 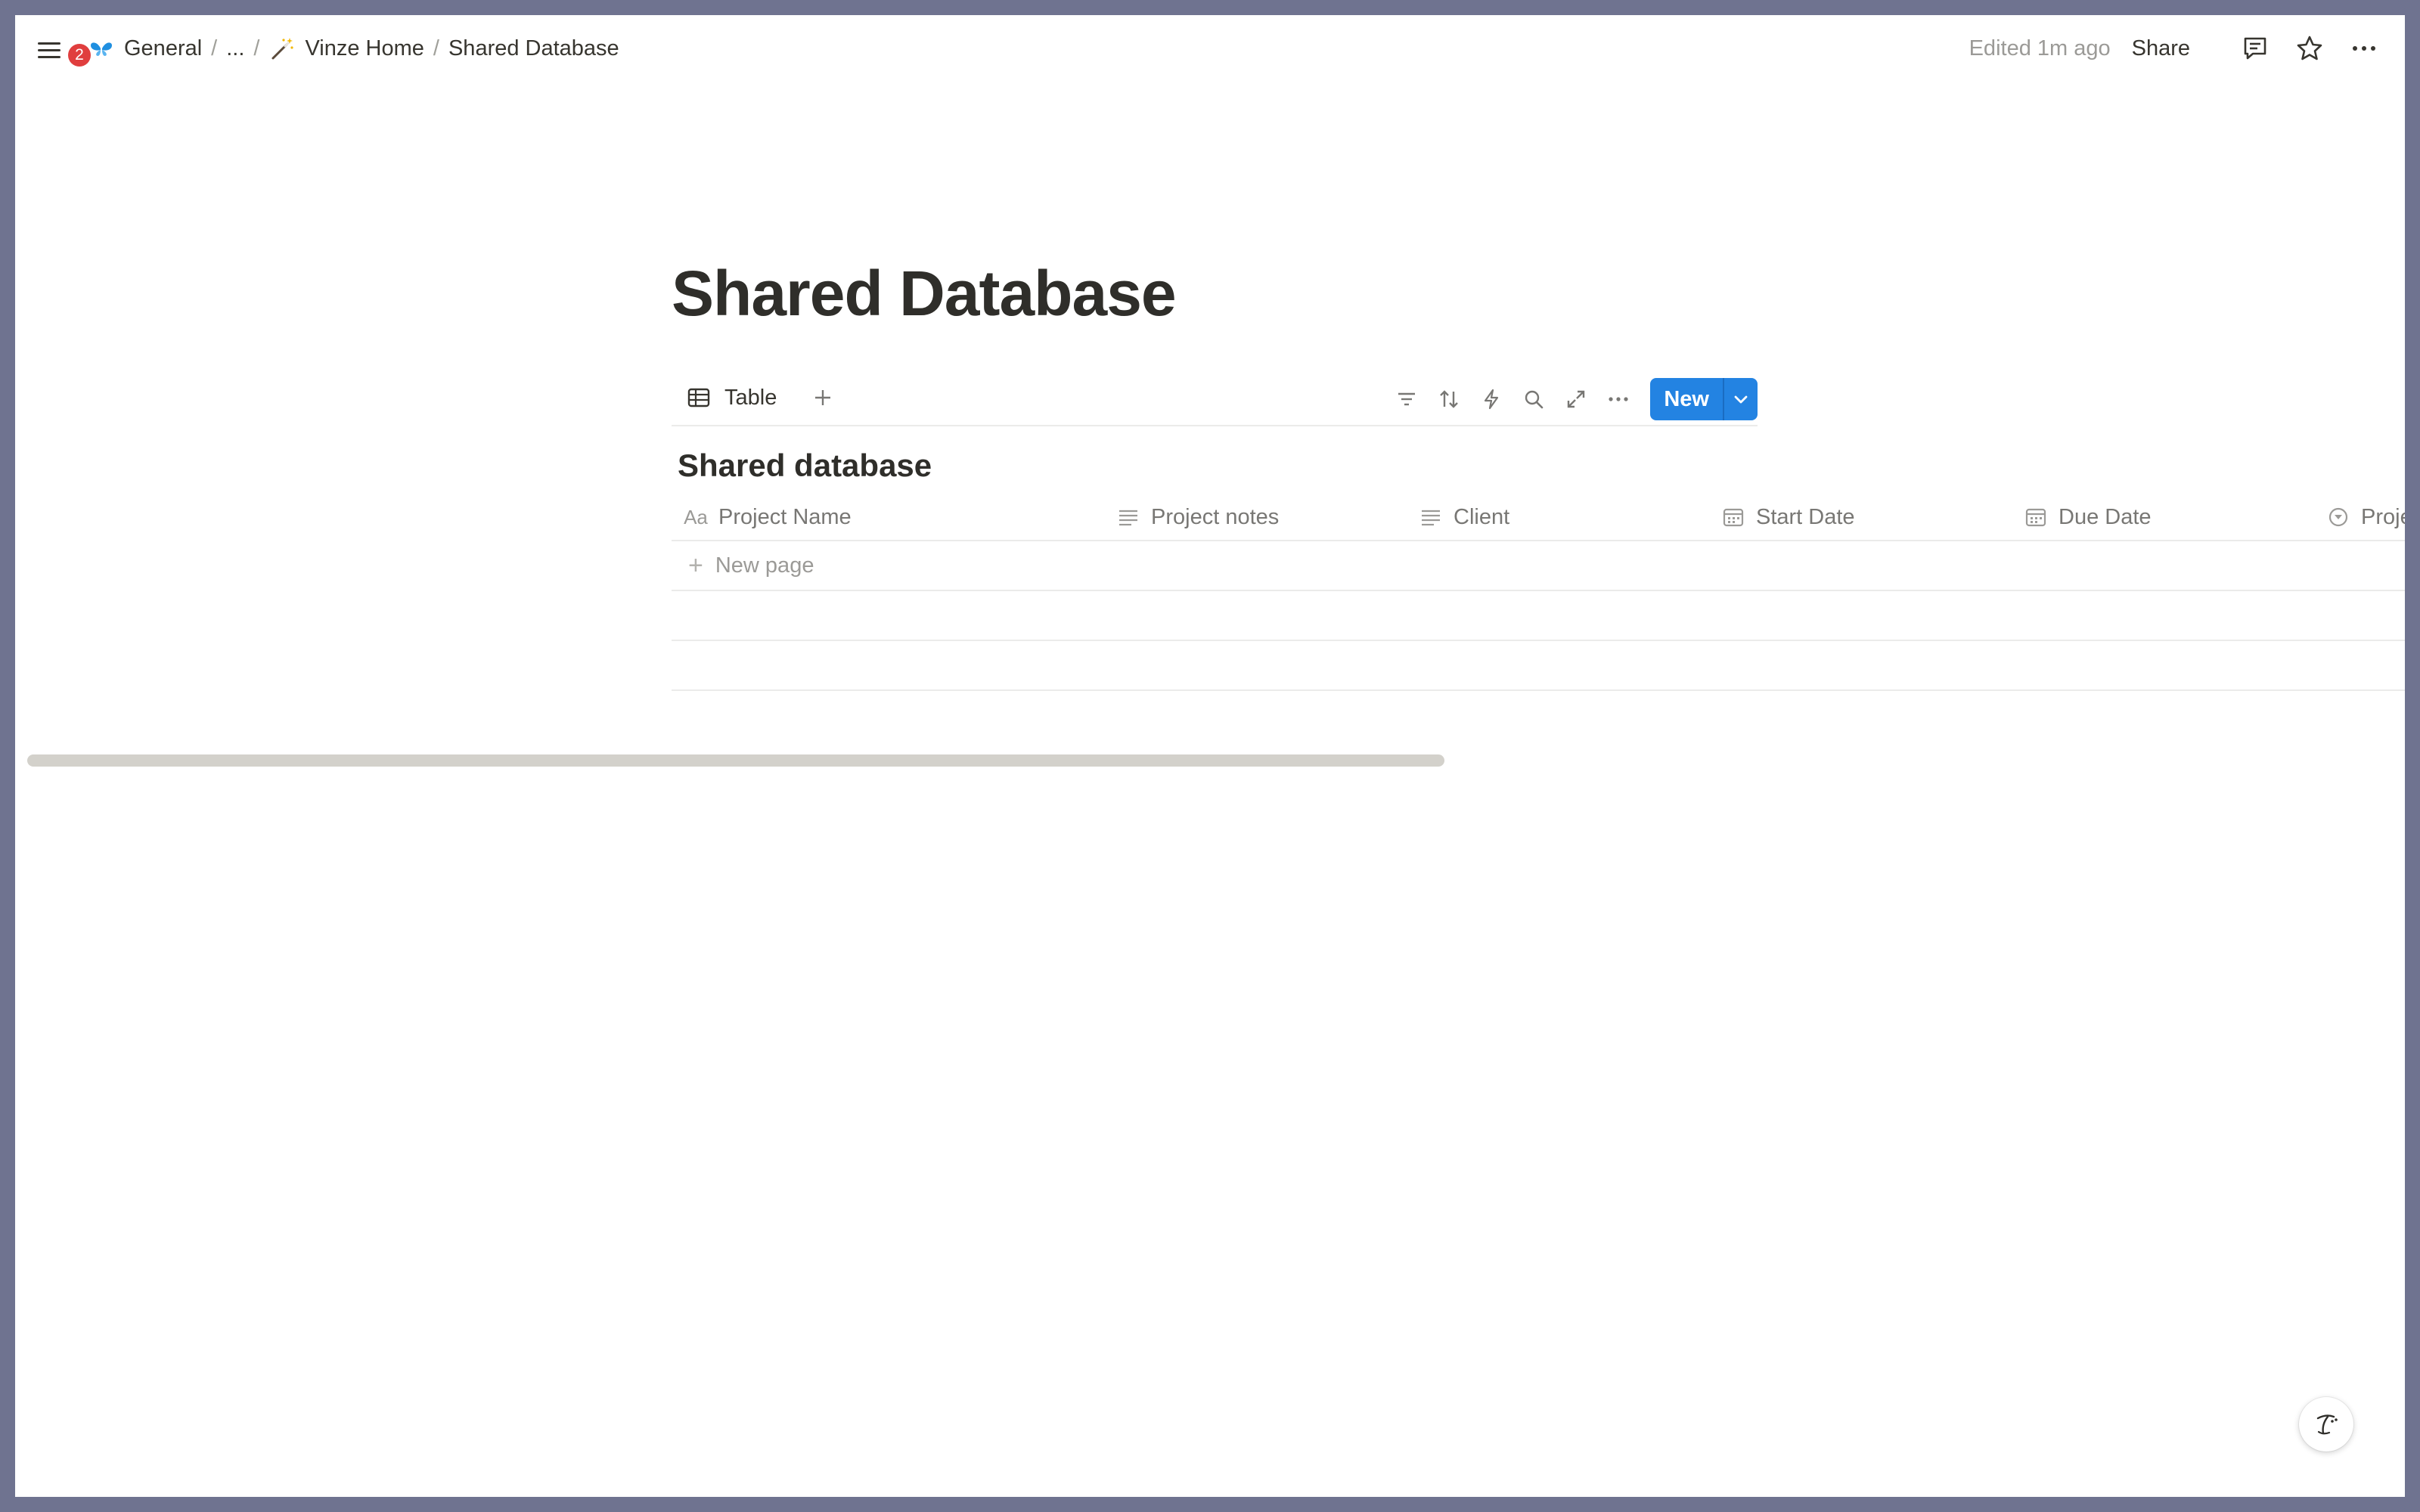 I want to click on breadcrumb-current-label: Shared Database, so click(x=533, y=48).